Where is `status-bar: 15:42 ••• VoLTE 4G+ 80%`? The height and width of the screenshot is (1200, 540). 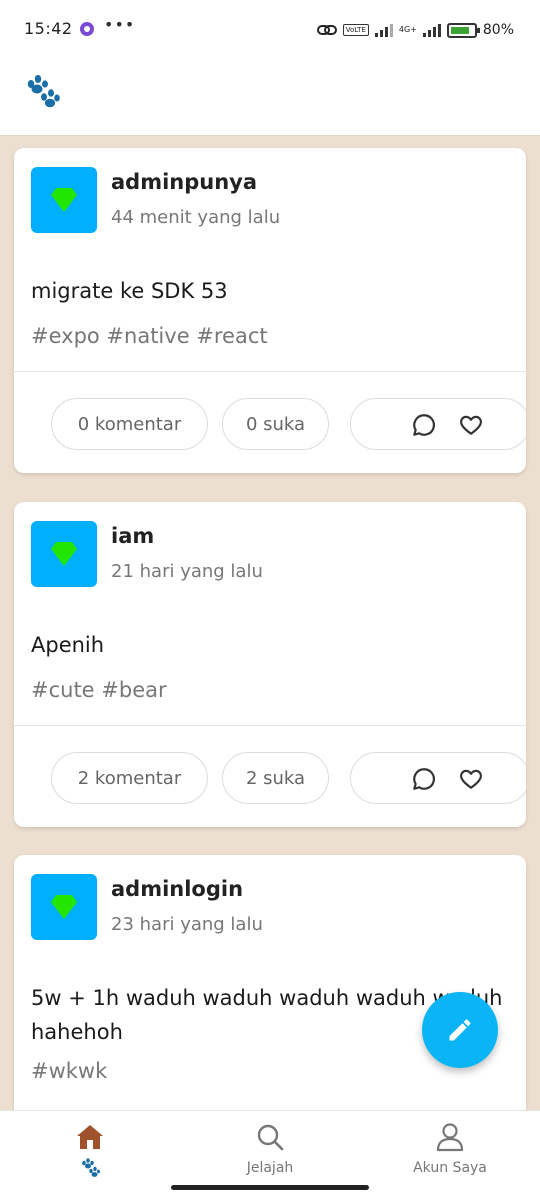 status-bar: 15:42 ••• VoLTE 4G+ 80% is located at coordinates (270, 30).